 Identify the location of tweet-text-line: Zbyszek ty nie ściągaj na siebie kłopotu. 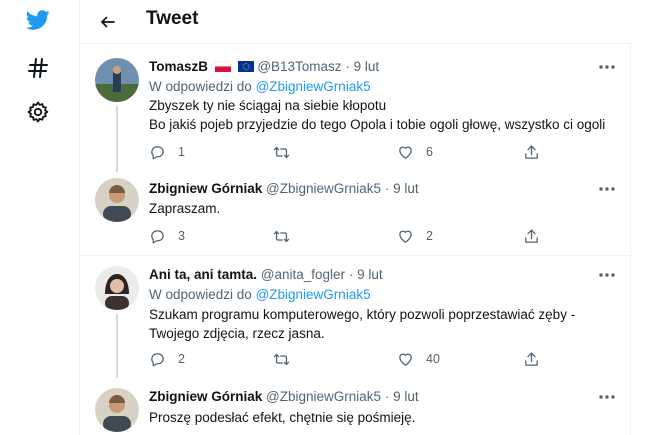
(268, 105).